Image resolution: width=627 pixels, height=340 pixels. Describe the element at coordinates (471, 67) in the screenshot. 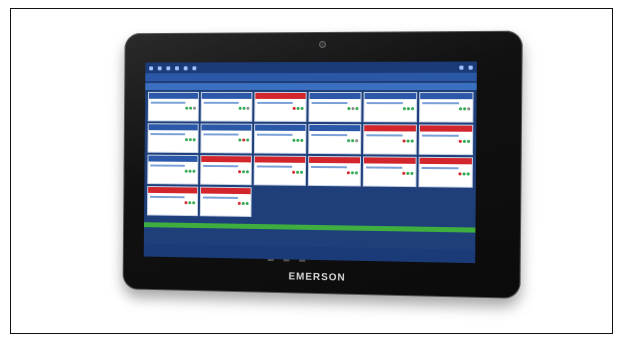

I see `user-icon` at that location.